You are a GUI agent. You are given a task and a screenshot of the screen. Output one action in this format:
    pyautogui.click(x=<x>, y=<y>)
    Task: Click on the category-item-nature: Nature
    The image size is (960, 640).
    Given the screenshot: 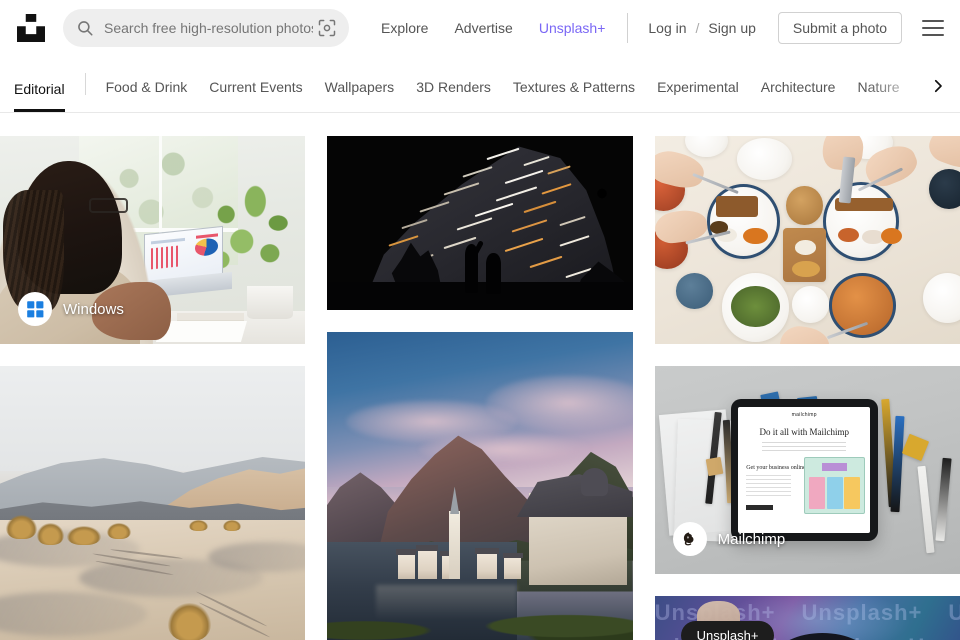 What is the action you would take?
    pyautogui.click(x=878, y=95)
    